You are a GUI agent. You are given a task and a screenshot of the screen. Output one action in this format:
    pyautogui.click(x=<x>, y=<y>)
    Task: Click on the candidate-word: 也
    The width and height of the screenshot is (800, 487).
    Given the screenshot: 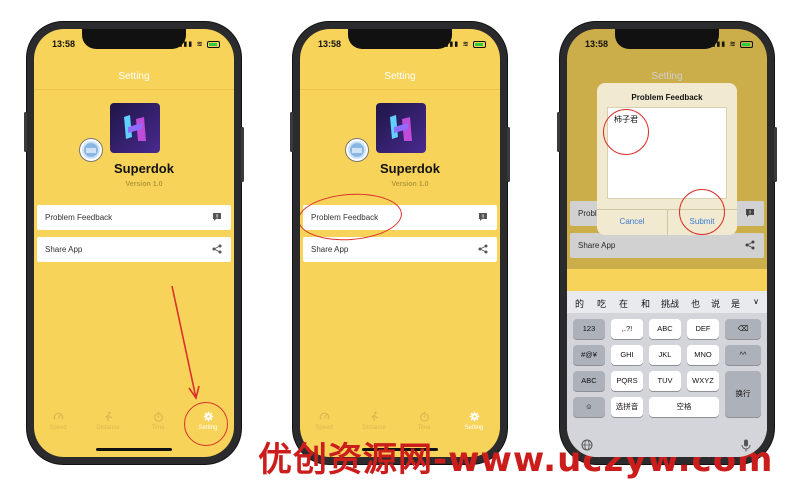 What is the action you would take?
    pyautogui.click(x=695, y=303)
    